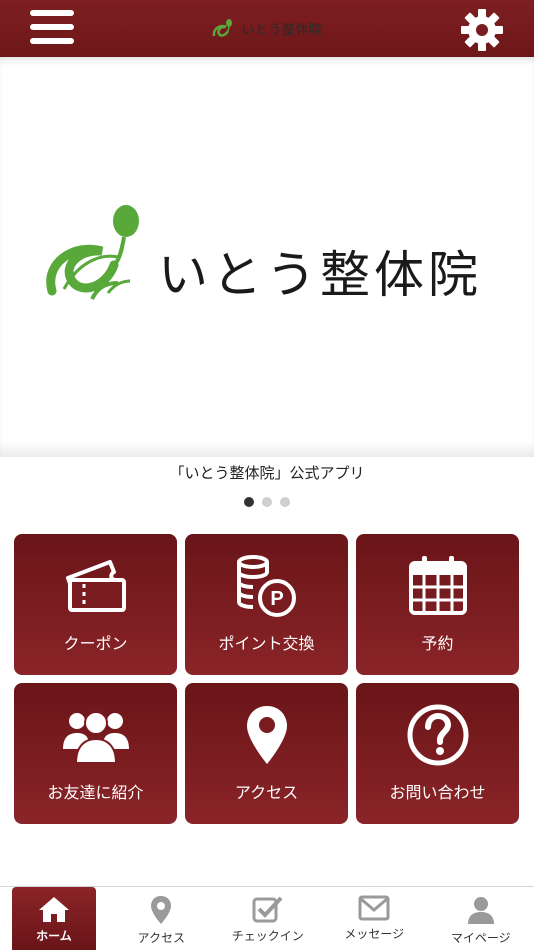 The width and height of the screenshot is (534, 950). I want to click on reservation-tile: 予約, so click(437, 604).